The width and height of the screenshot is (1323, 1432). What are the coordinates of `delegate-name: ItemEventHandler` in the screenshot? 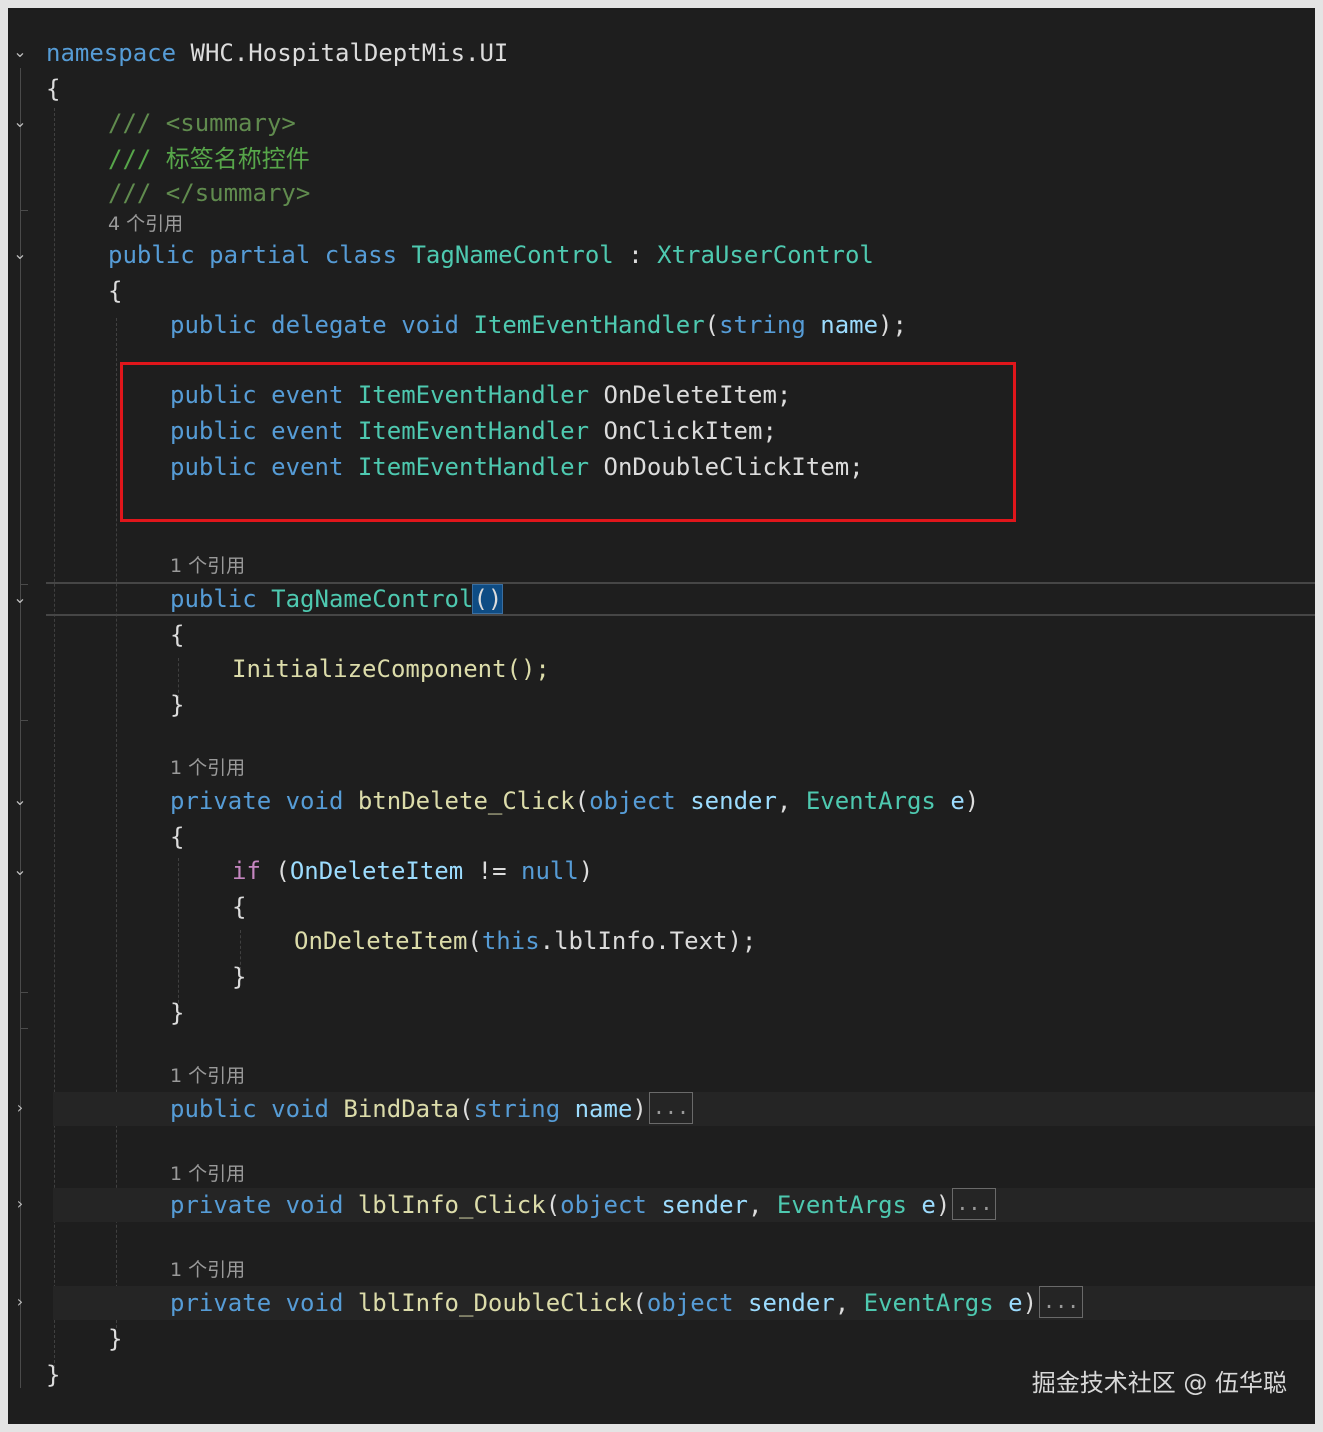 It's located at (589, 325).